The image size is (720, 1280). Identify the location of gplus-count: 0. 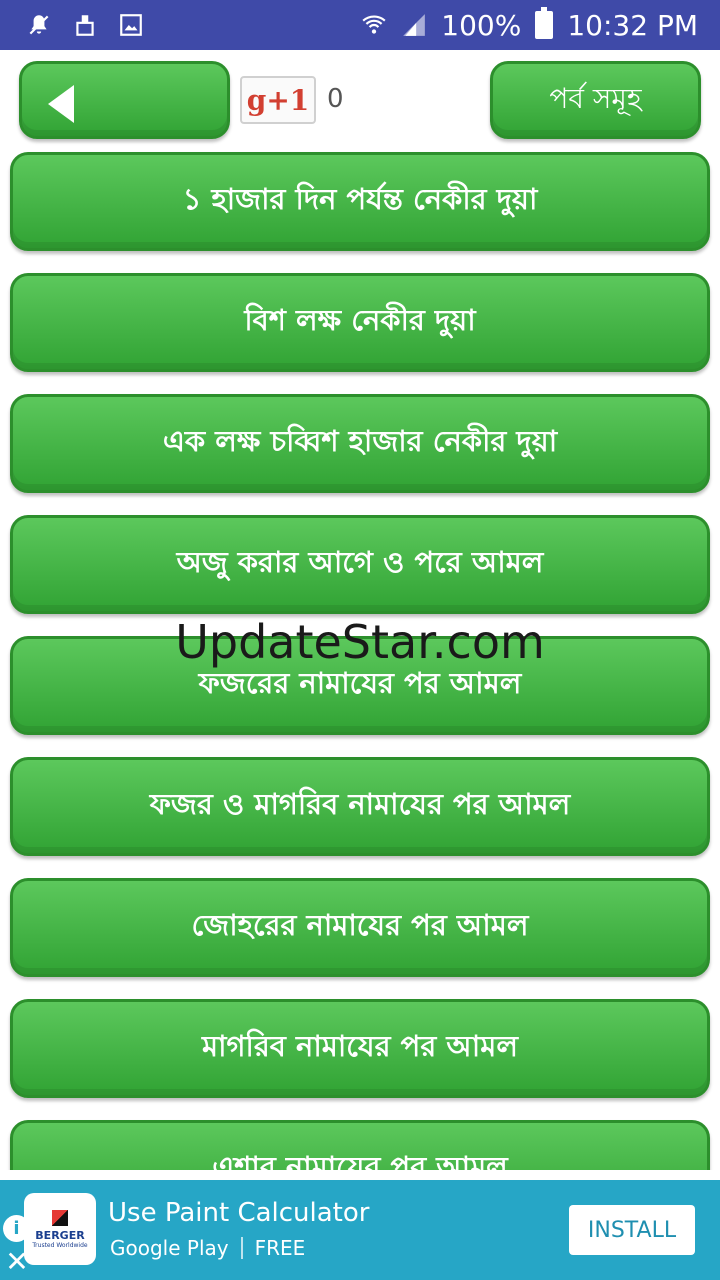
(335, 99).